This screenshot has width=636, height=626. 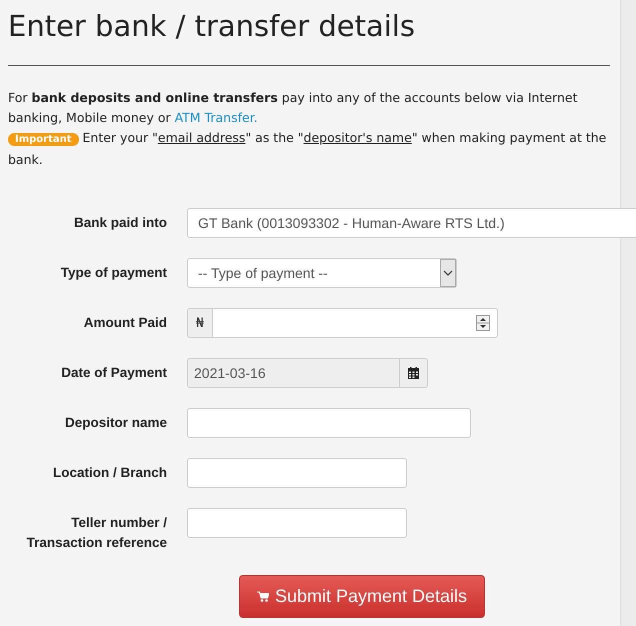 I want to click on field-label: Location / Branch, so click(x=109, y=473).